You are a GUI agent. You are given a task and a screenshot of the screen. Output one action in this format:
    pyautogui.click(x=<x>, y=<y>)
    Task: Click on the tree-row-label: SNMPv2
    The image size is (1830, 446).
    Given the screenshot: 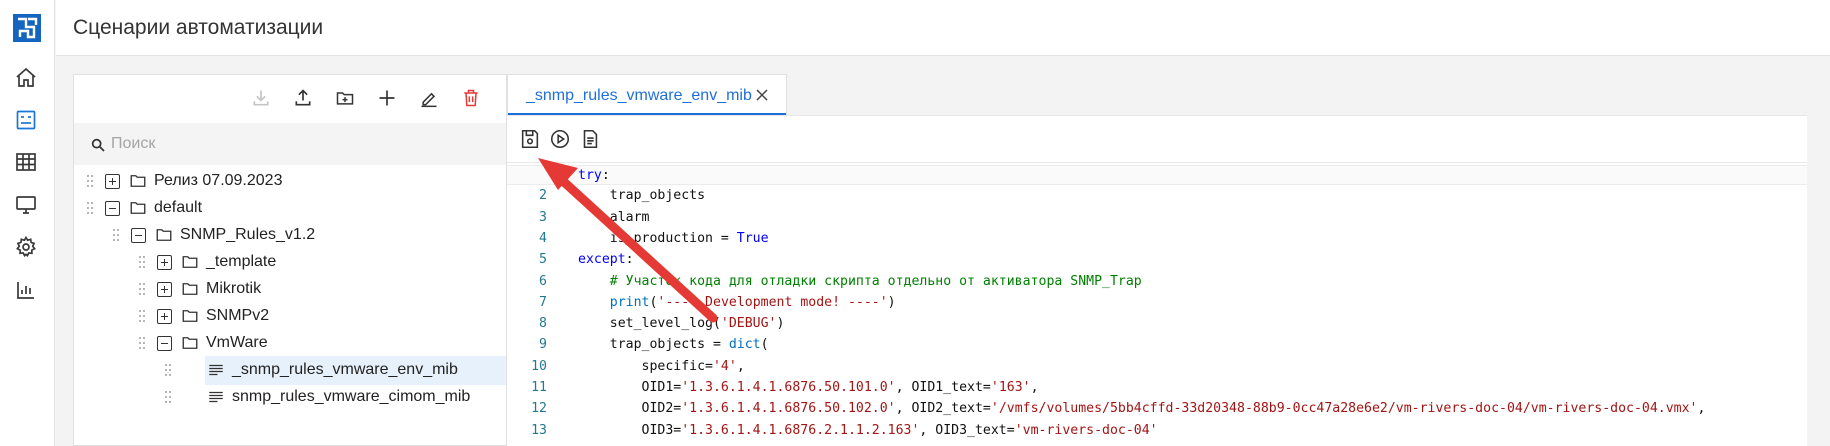 What is the action you would take?
    pyautogui.click(x=238, y=315)
    